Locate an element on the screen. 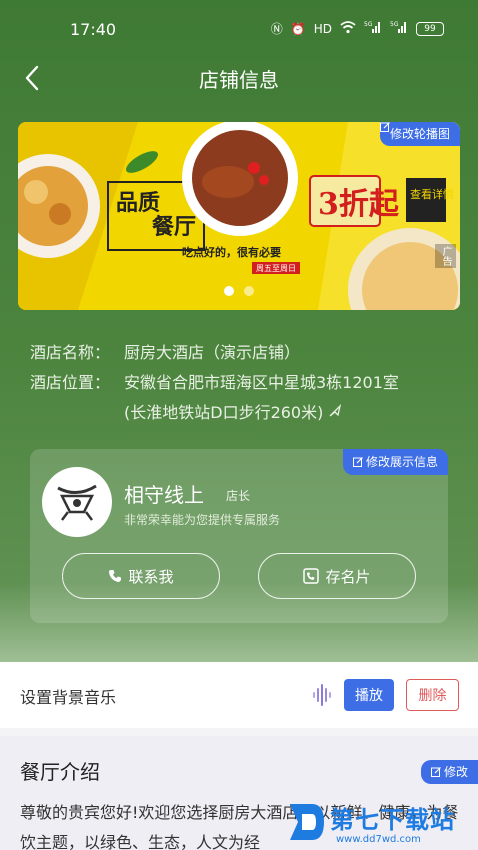 The width and height of the screenshot is (478, 850). status-bar: 17:40 Ⓝ ⏰ HD 5G 5G 99 is located at coordinates (239, 29).